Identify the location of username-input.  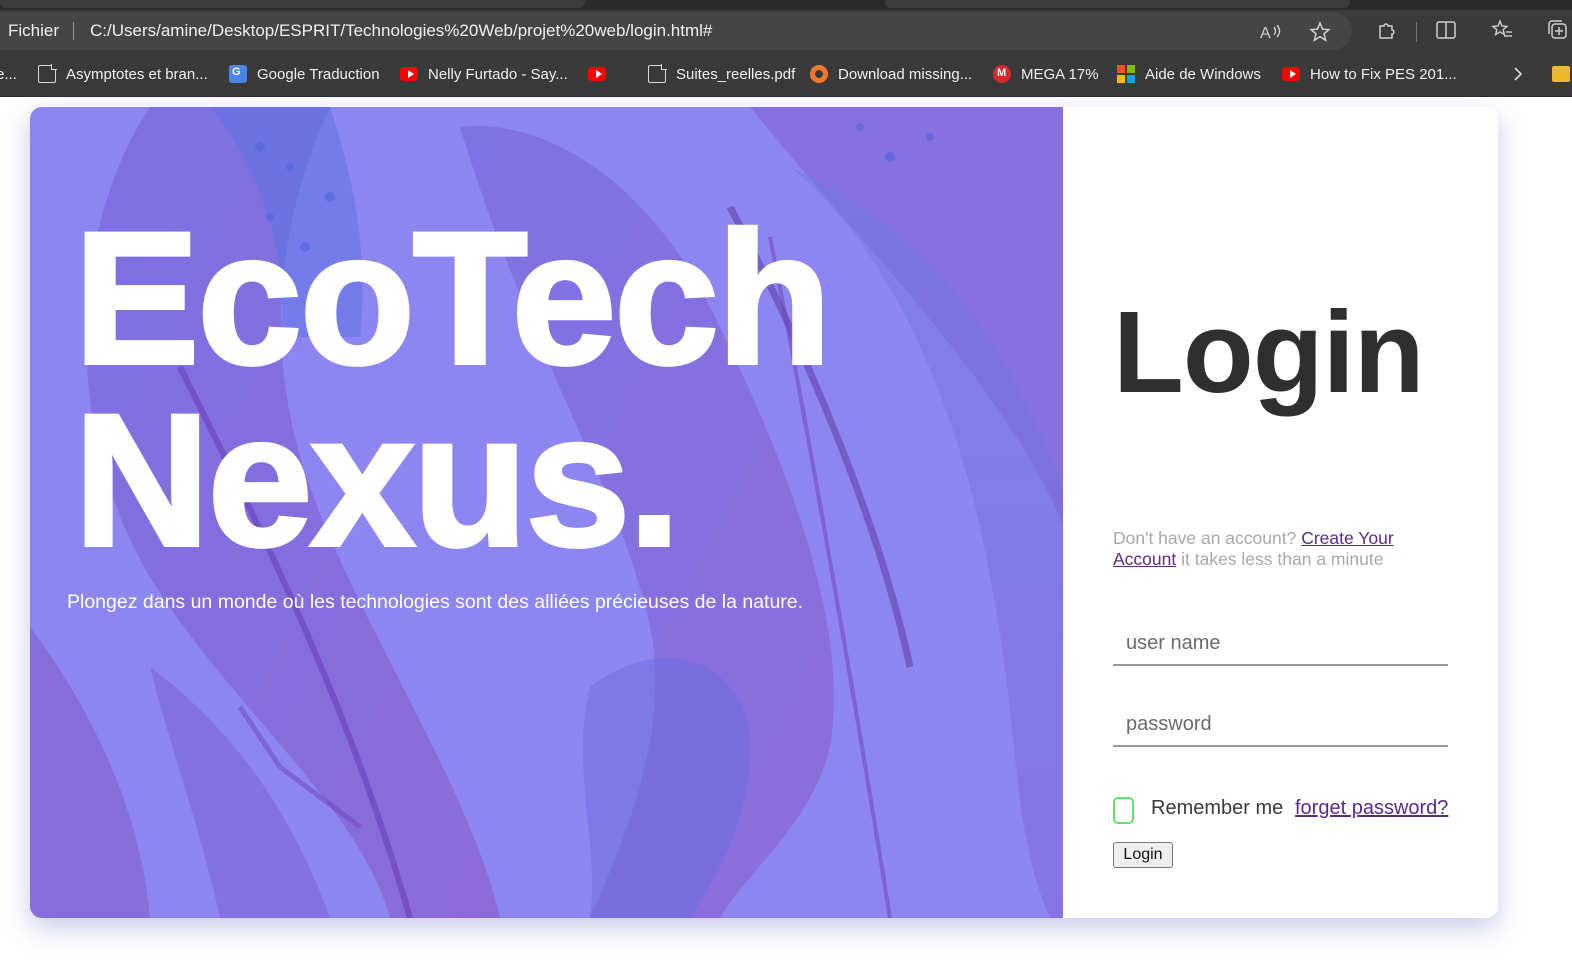
(1280, 644).